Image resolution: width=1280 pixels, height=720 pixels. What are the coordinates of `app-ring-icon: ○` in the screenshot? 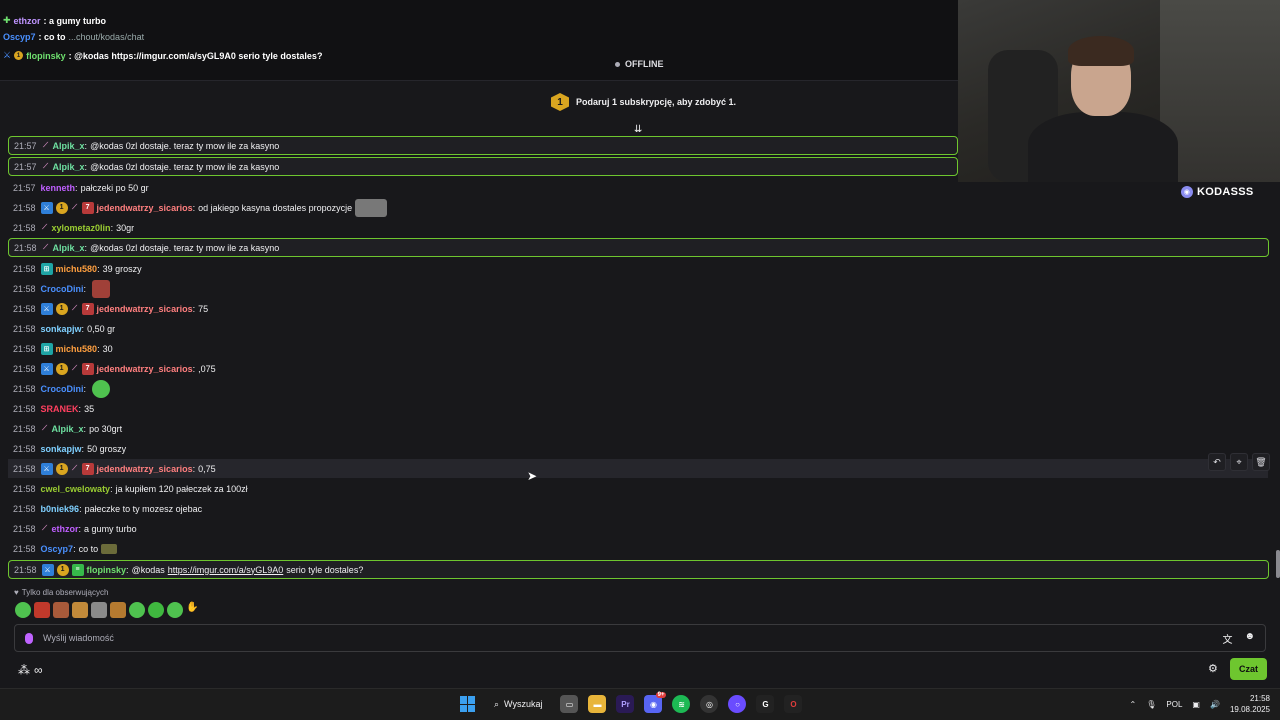 It's located at (737, 704).